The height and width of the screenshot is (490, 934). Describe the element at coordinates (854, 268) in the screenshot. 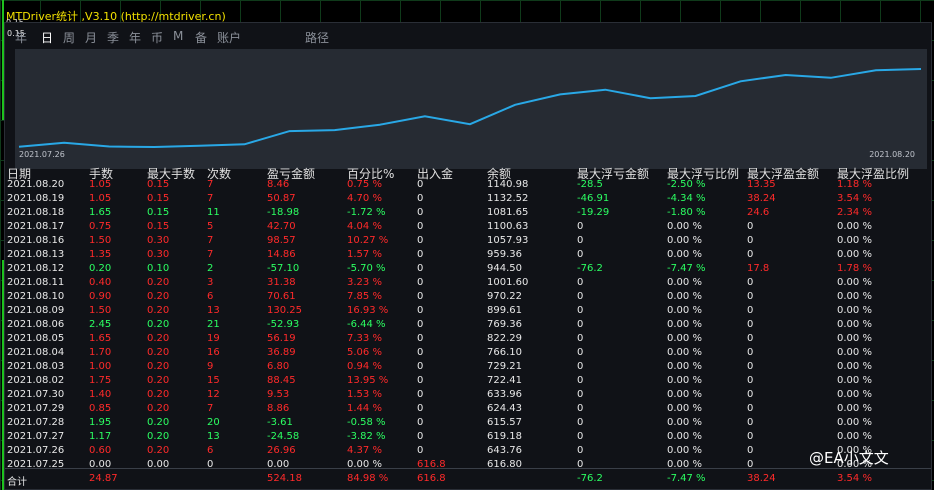

I see `table-cell: 1.78 %` at that location.